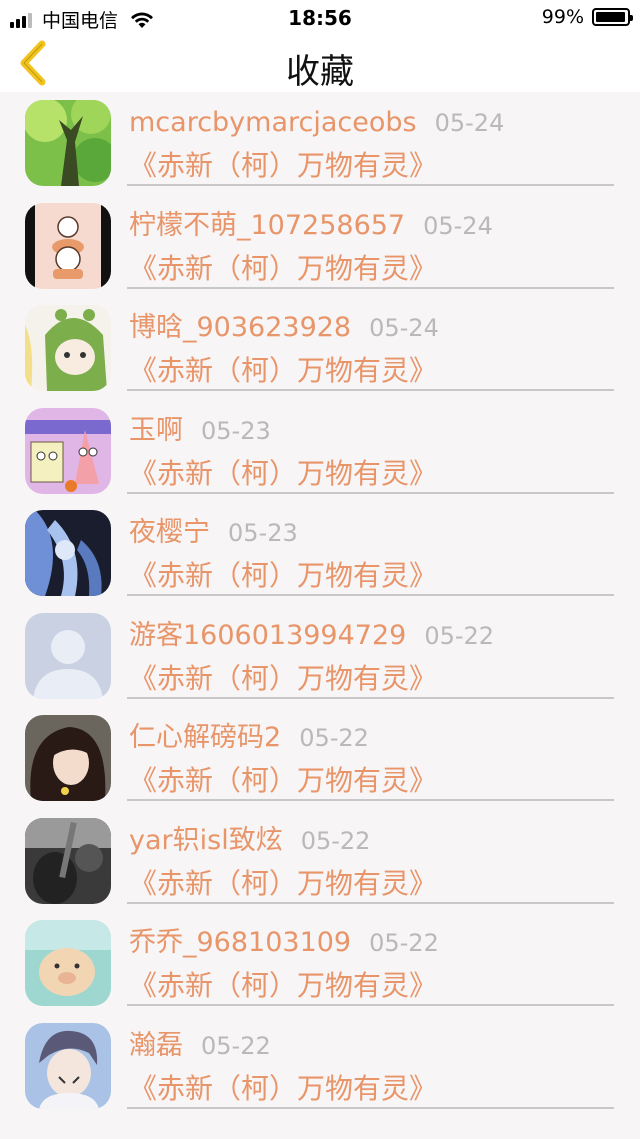 The height and width of the screenshot is (1139, 640). I want to click on list-item: mcarcbymarcjaceobs 05-24 《赤新（柯）万物有灵》, so click(320, 143).